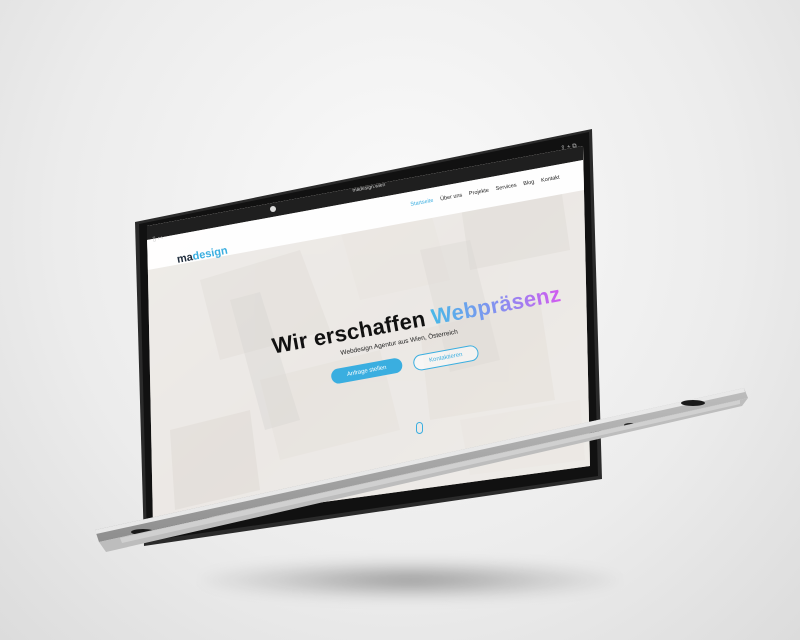  I want to click on nav-item-projekte: Projekte, so click(479, 193).